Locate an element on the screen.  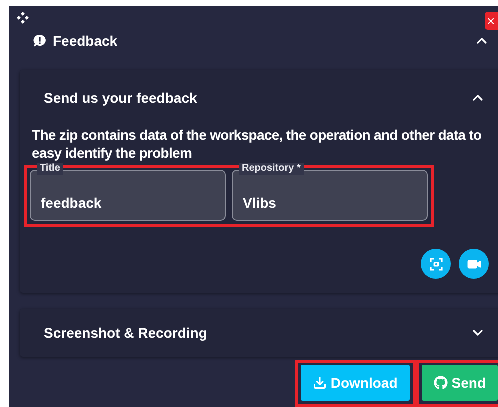
text-field: feedback is located at coordinates (128, 195).